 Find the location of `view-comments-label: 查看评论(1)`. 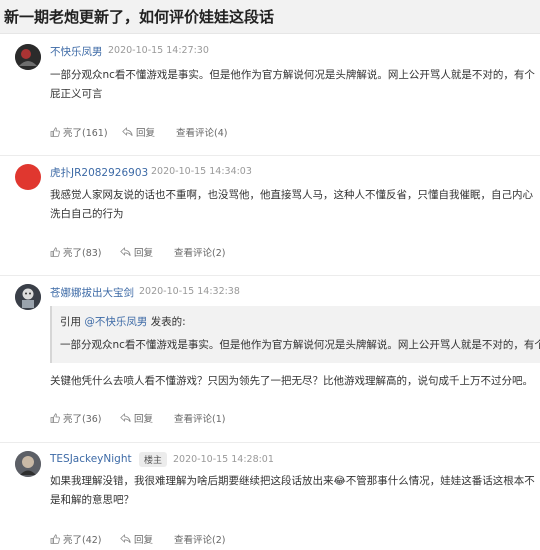

view-comments-label: 查看评论(1) is located at coordinates (200, 419).